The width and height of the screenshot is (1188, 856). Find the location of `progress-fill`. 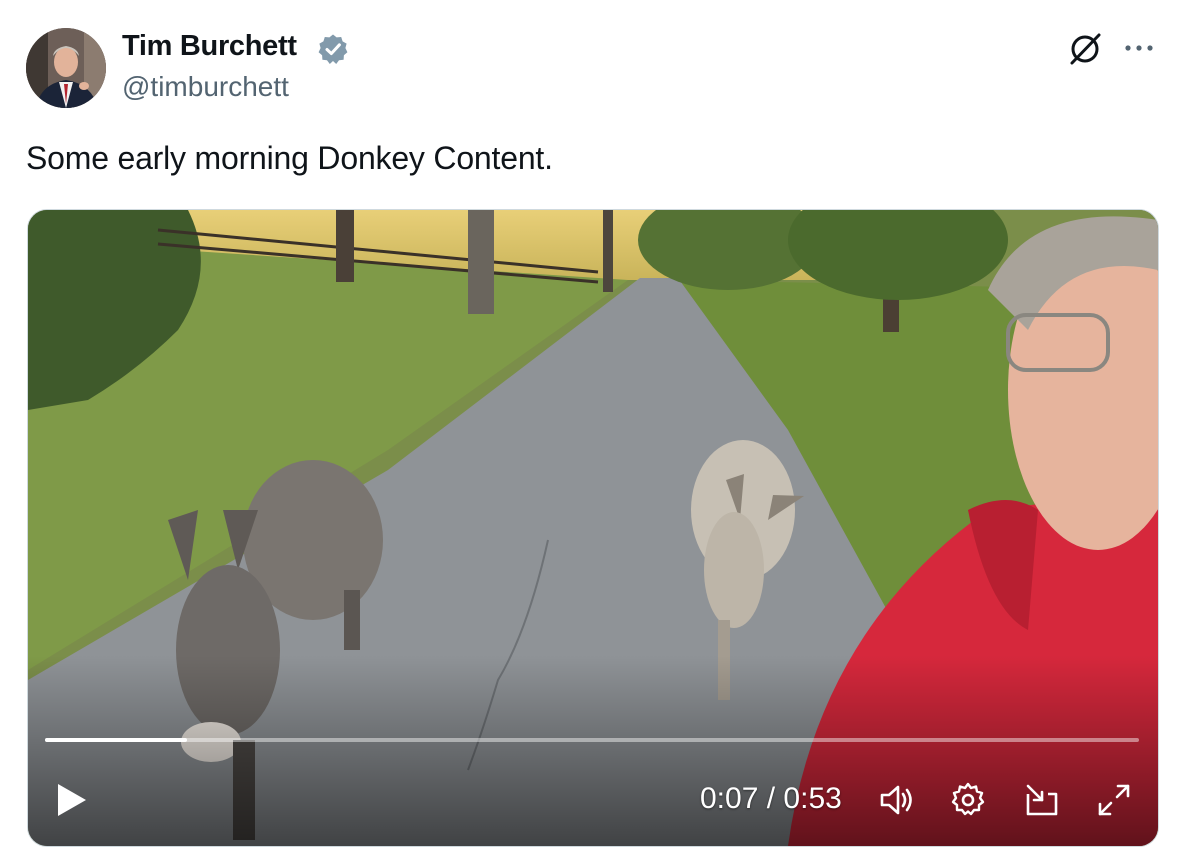

progress-fill is located at coordinates (116, 740).